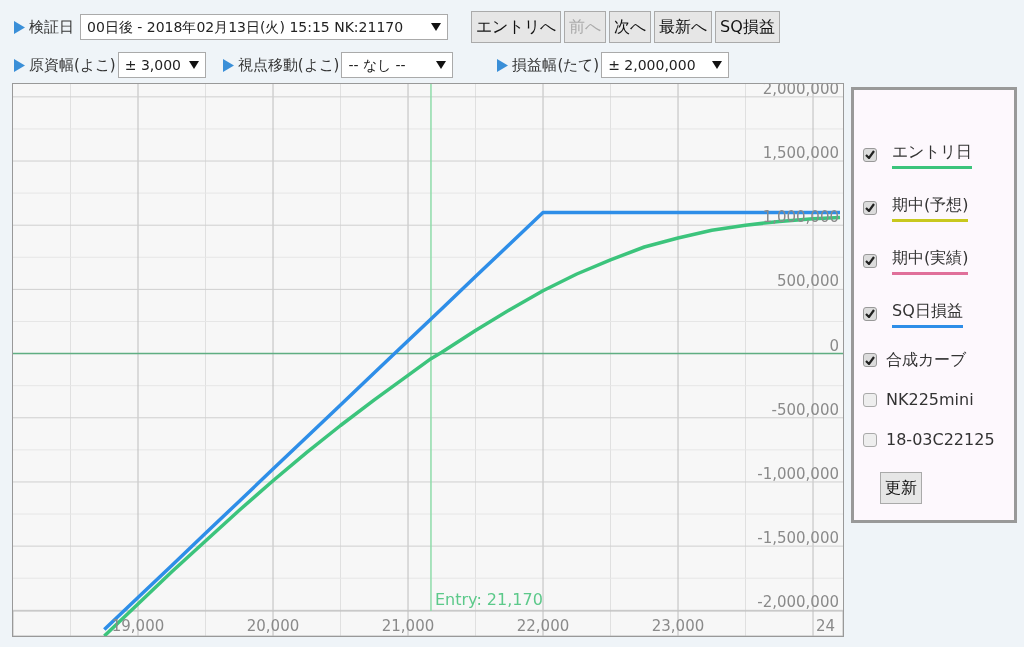 Image resolution: width=1024 pixels, height=647 pixels. I want to click on nav-button: 最新へ, so click(683, 27).